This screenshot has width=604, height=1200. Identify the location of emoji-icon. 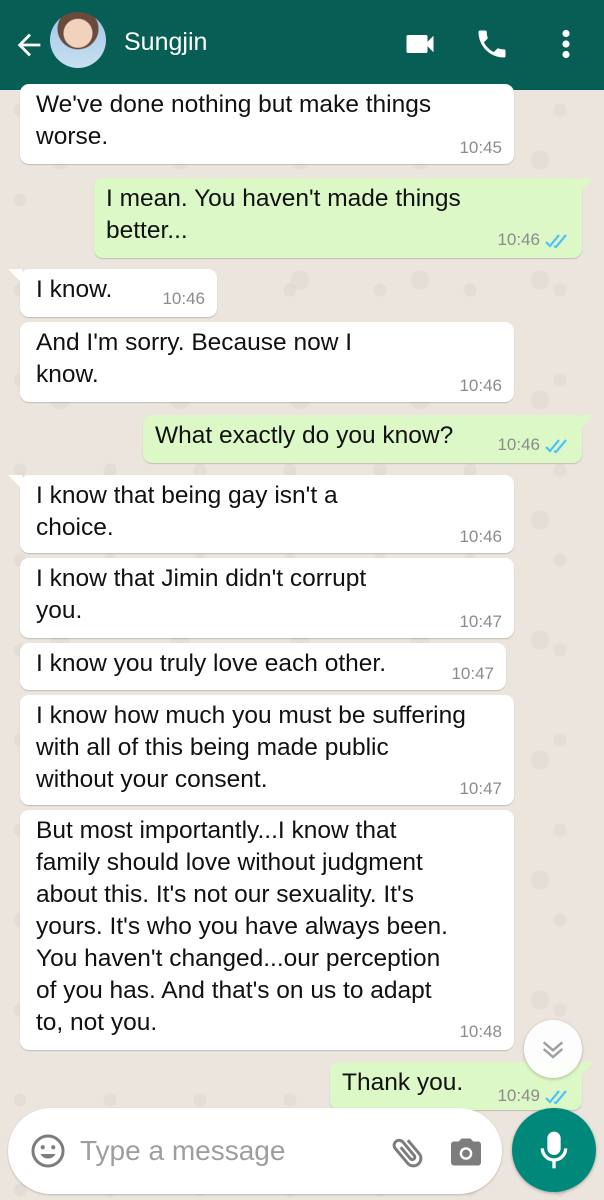
(48, 1151).